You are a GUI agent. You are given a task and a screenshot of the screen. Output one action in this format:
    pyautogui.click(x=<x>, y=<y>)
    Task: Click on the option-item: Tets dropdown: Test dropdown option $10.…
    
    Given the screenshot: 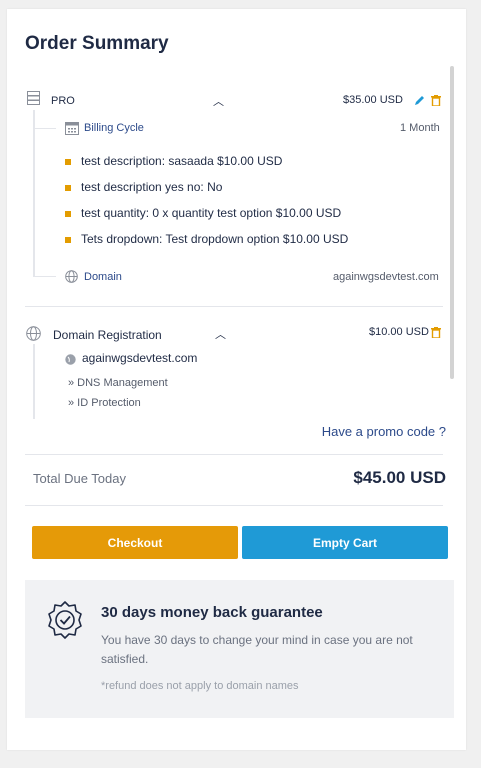 What is the action you would take?
    pyautogui.click(x=215, y=239)
    